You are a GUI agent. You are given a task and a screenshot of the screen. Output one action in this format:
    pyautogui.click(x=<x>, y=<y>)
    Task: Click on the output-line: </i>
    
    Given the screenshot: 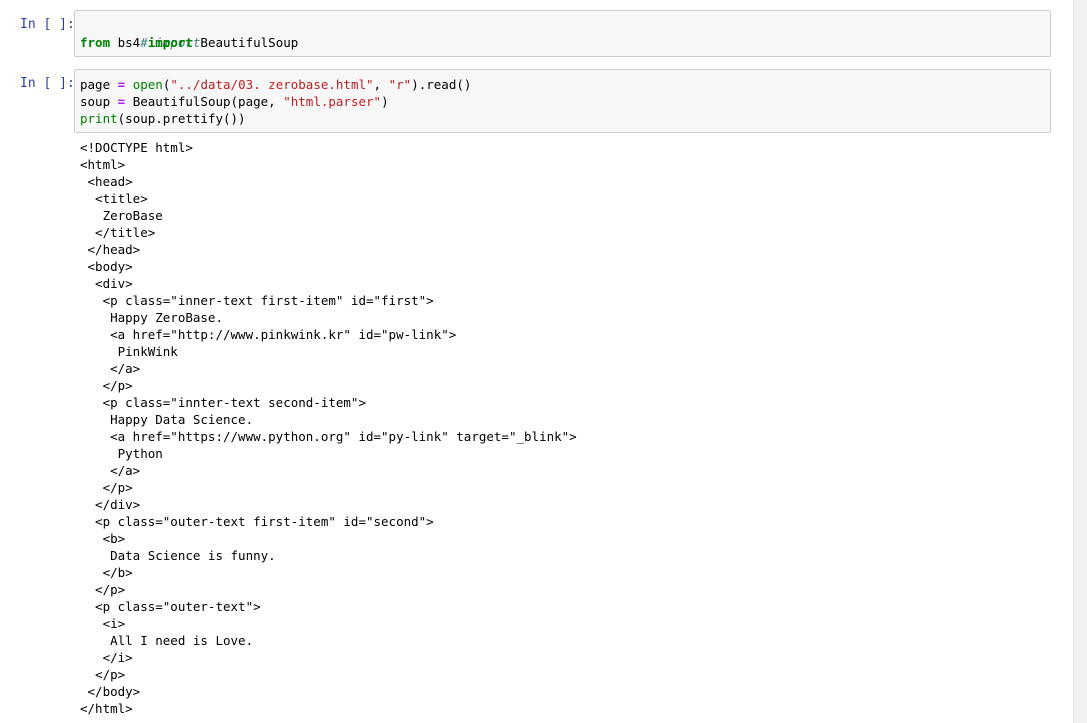 What is the action you would take?
    pyautogui.click(x=106, y=657)
    